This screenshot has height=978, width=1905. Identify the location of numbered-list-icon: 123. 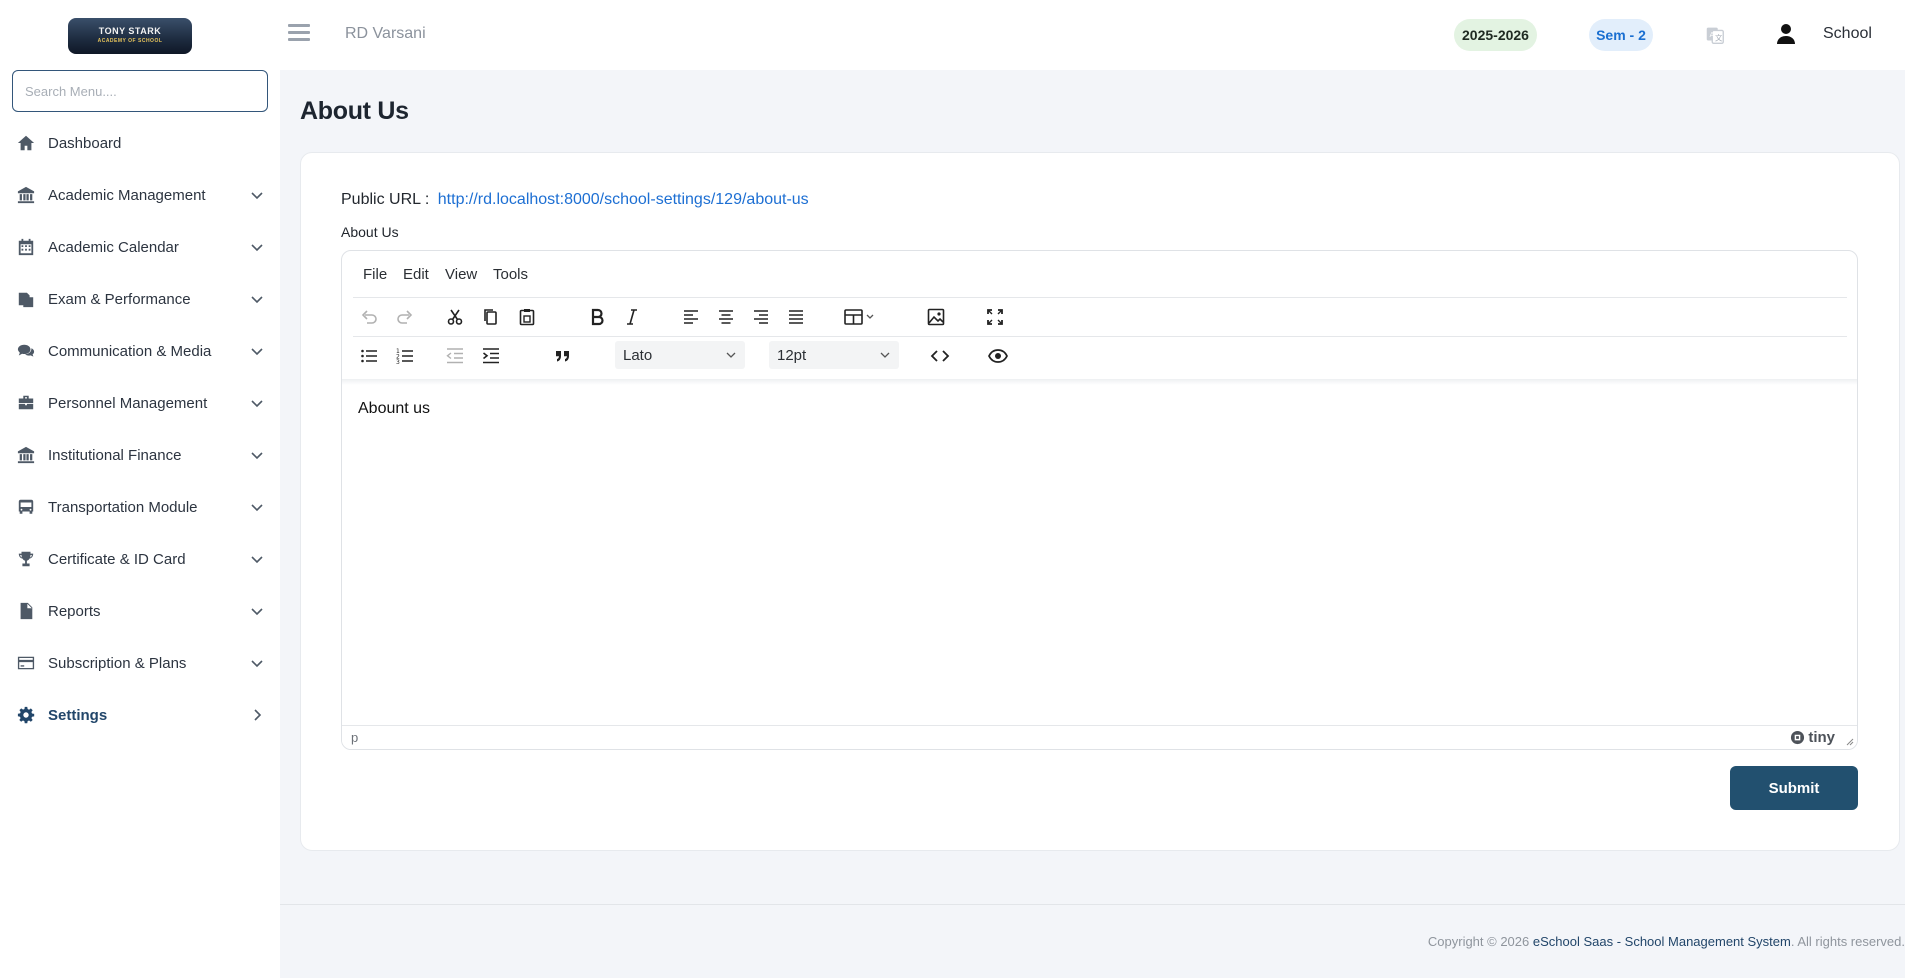
(405, 356).